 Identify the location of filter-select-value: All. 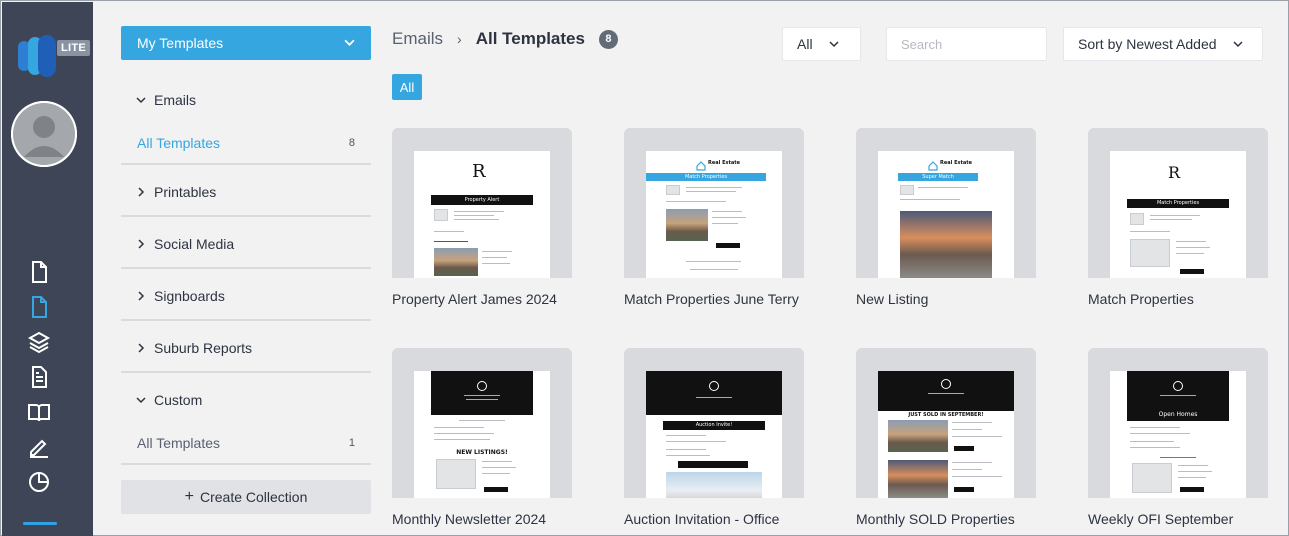
(805, 44).